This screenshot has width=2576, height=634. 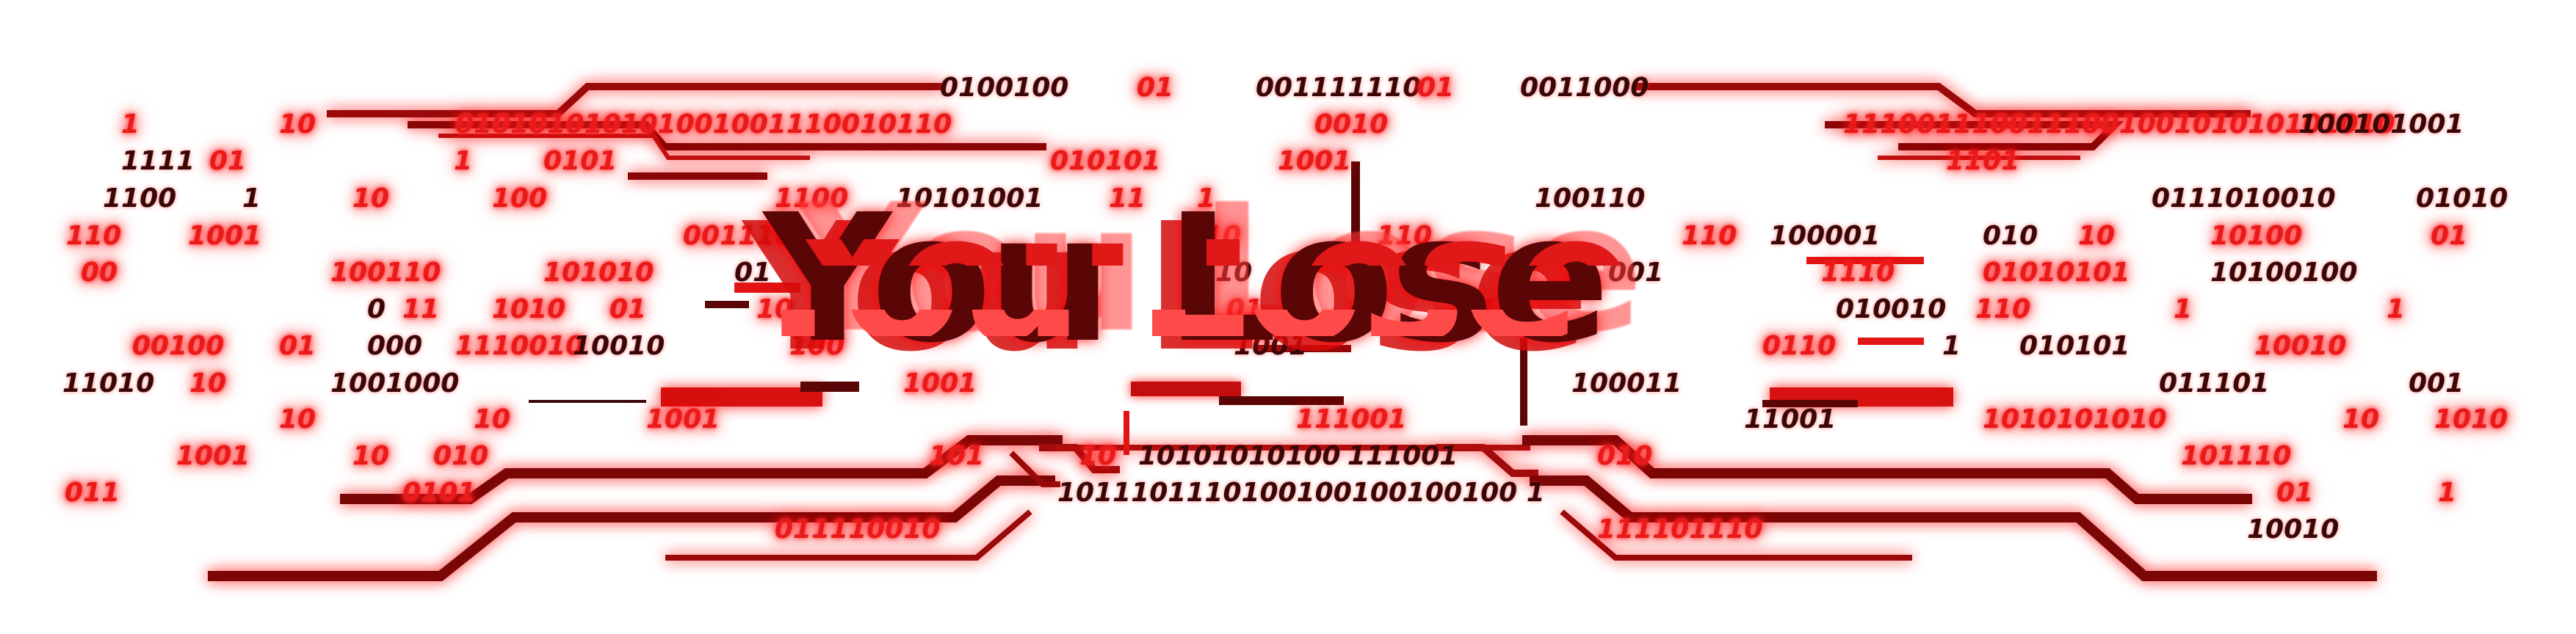 I want to click on binary-fragment: 001111110, so click(x=1339, y=88).